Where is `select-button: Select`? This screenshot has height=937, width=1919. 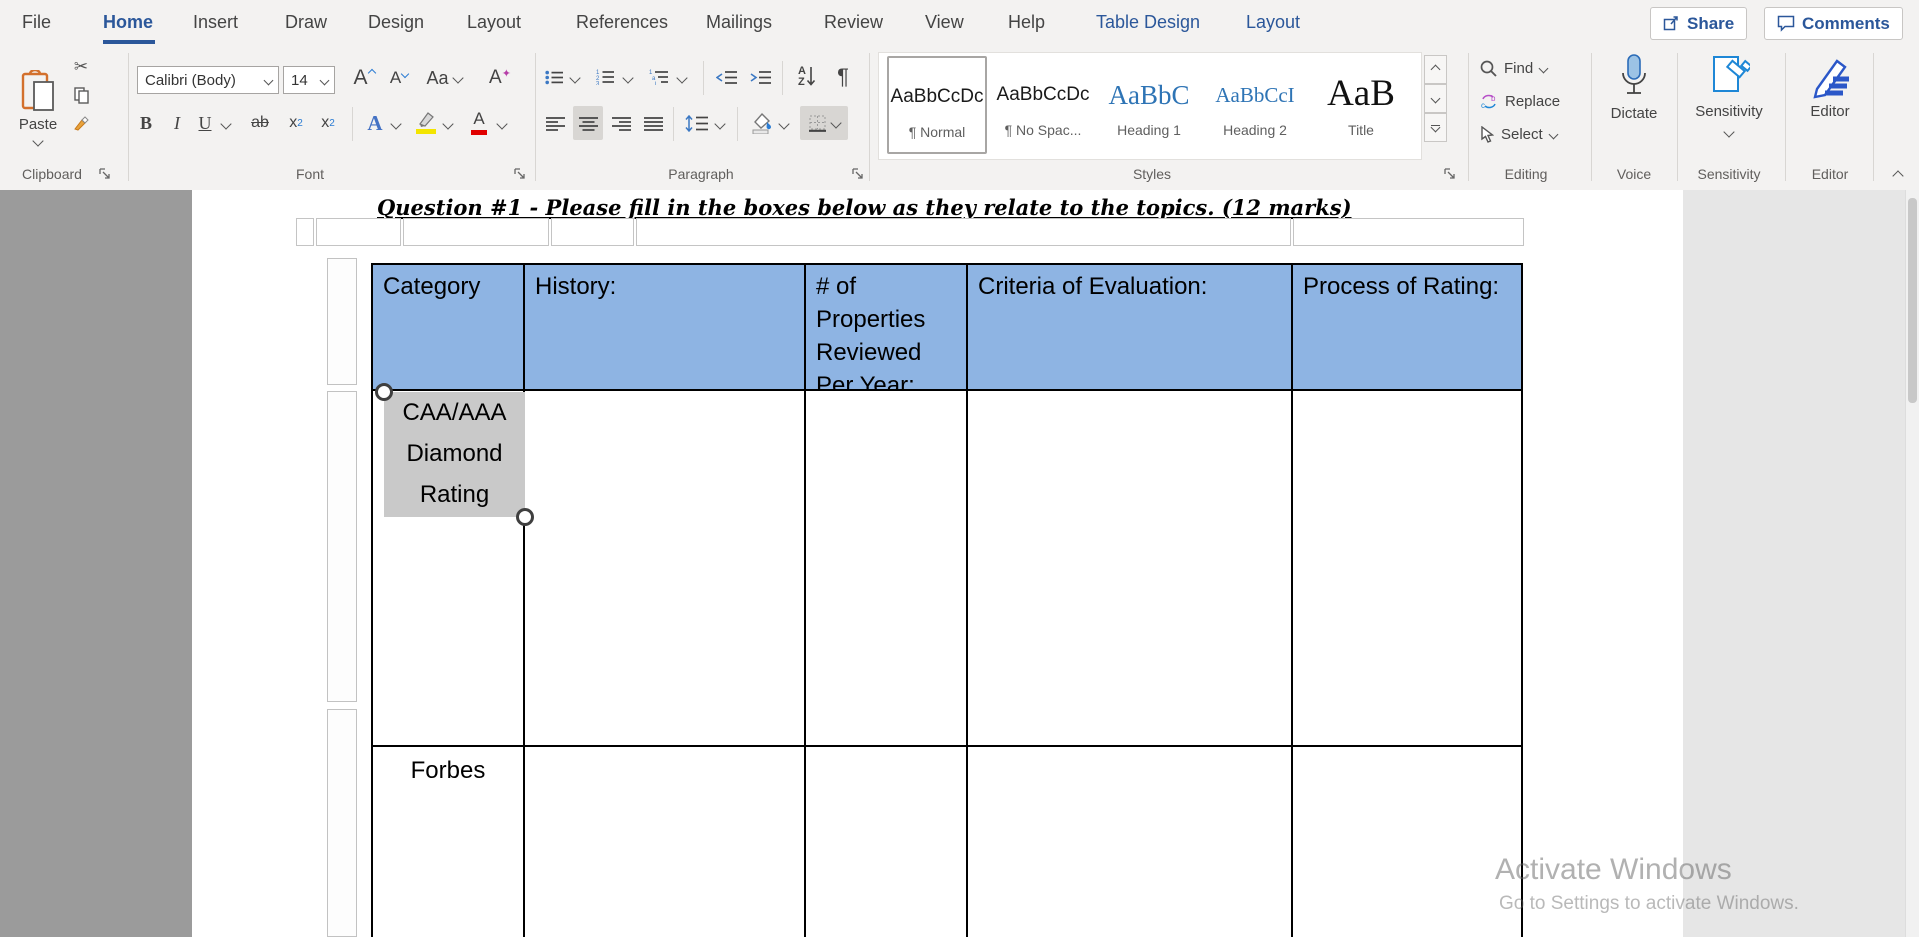
select-button: Select is located at coordinates (1519, 134).